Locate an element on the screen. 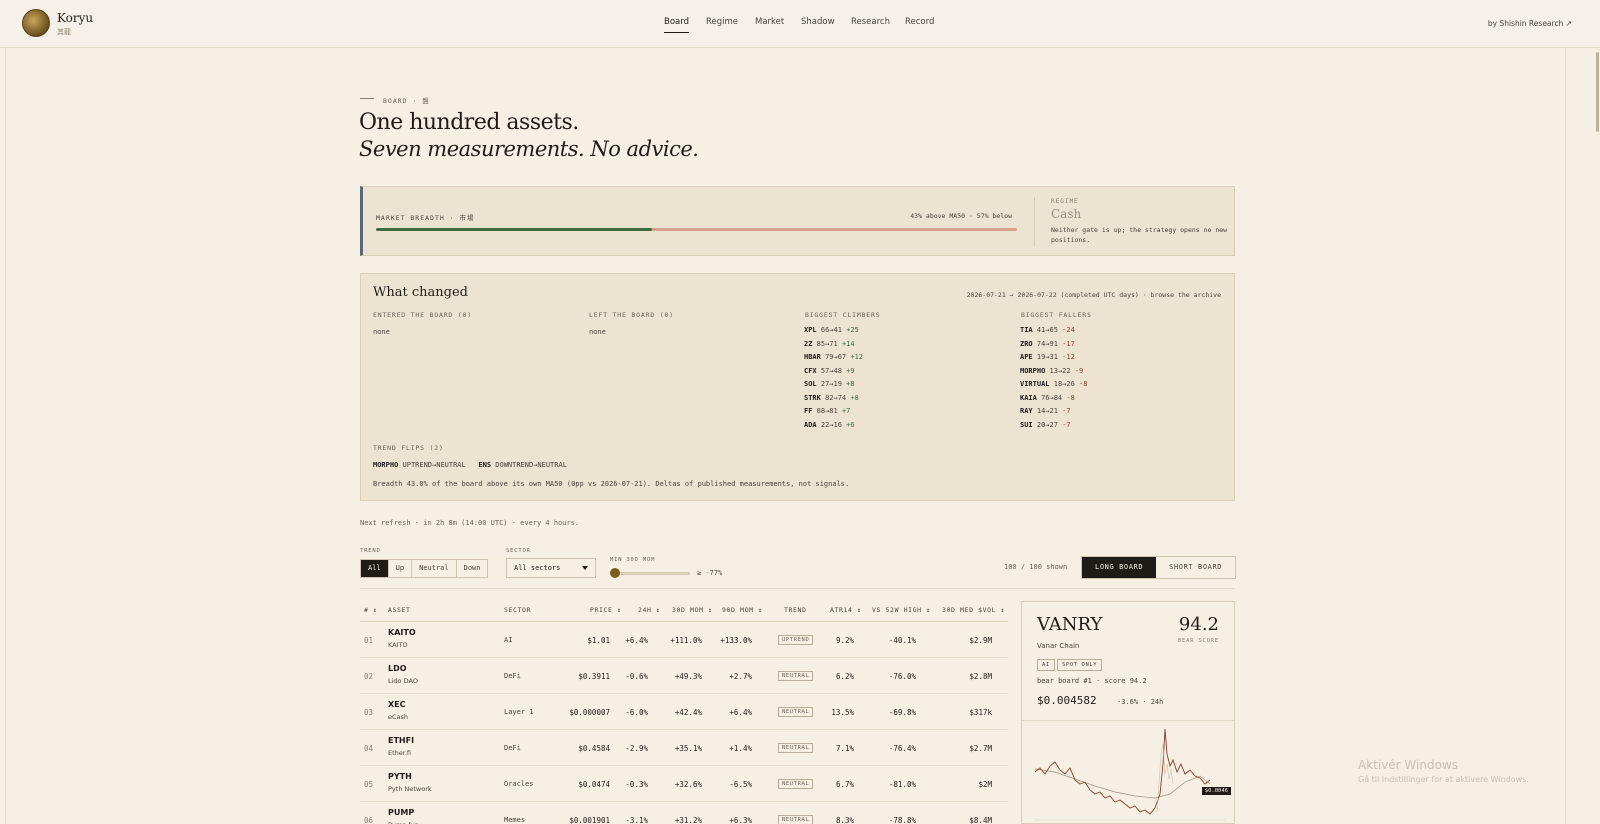 The image size is (1600, 824). momentum-slider is located at coordinates (652, 573).